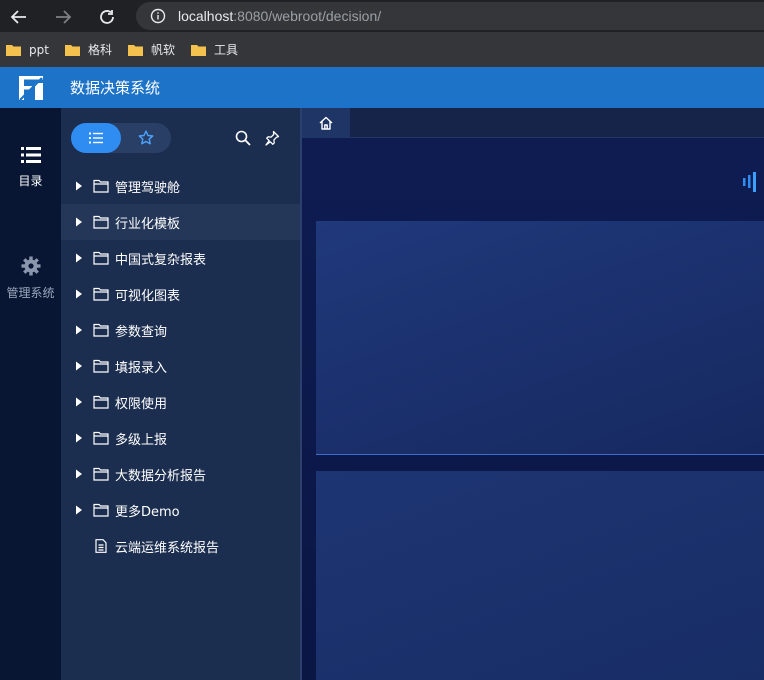  What do you see at coordinates (749, 182) in the screenshot?
I see `signal-bars-icon` at bounding box center [749, 182].